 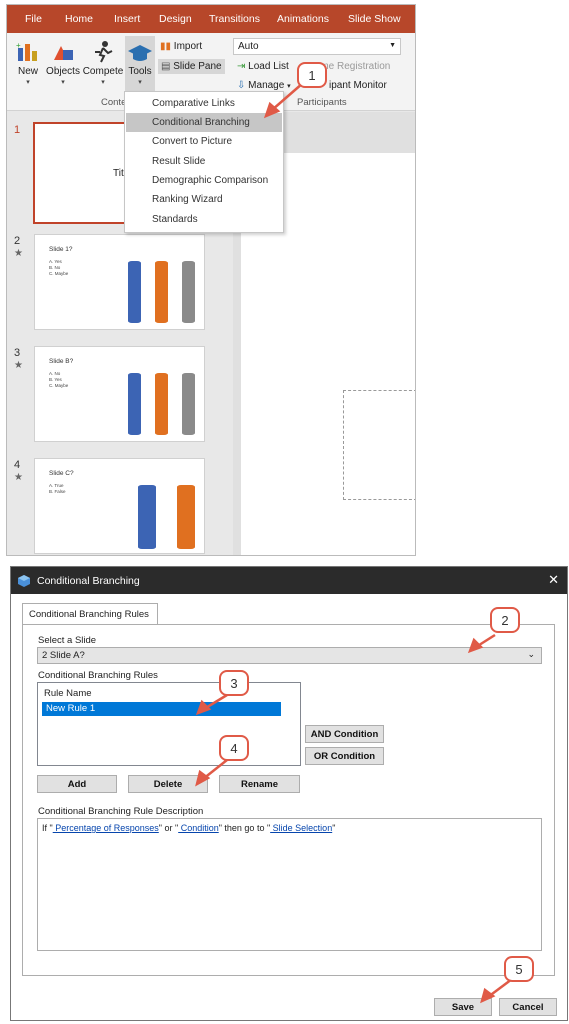 What do you see at coordinates (505, 620) in the screenshot?
I see `callout-2: 2` at bounding box center [505, 620].